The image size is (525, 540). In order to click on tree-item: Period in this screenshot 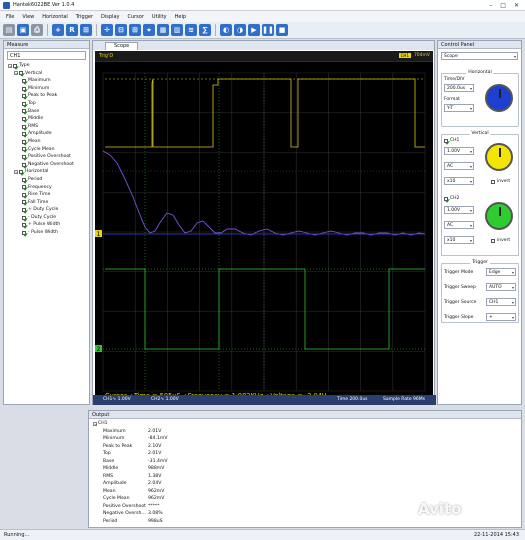, I will do `click(48, 180)`.